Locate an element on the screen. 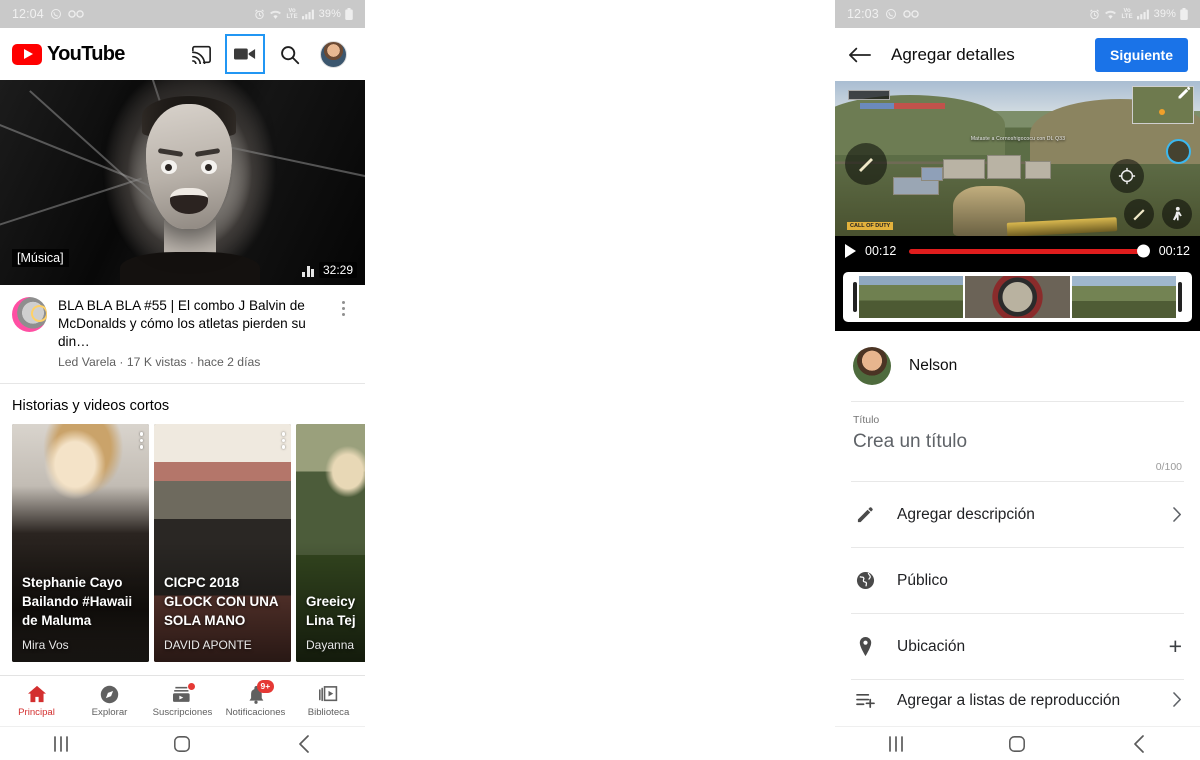  video-player-controls: 00:12 00:12 is located at coordinates (1017, 251).